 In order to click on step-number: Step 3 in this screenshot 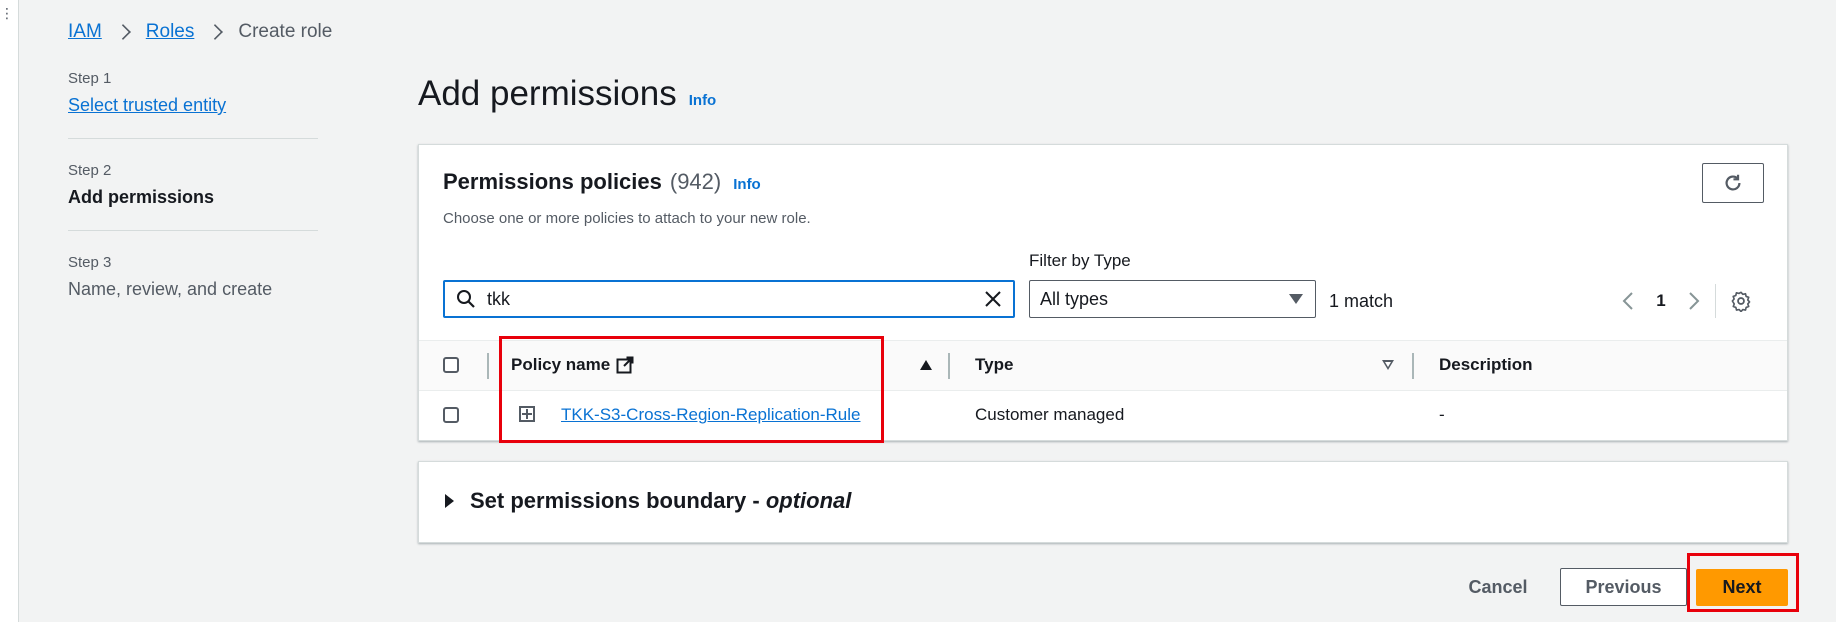, I will do `click(90, 262)`.